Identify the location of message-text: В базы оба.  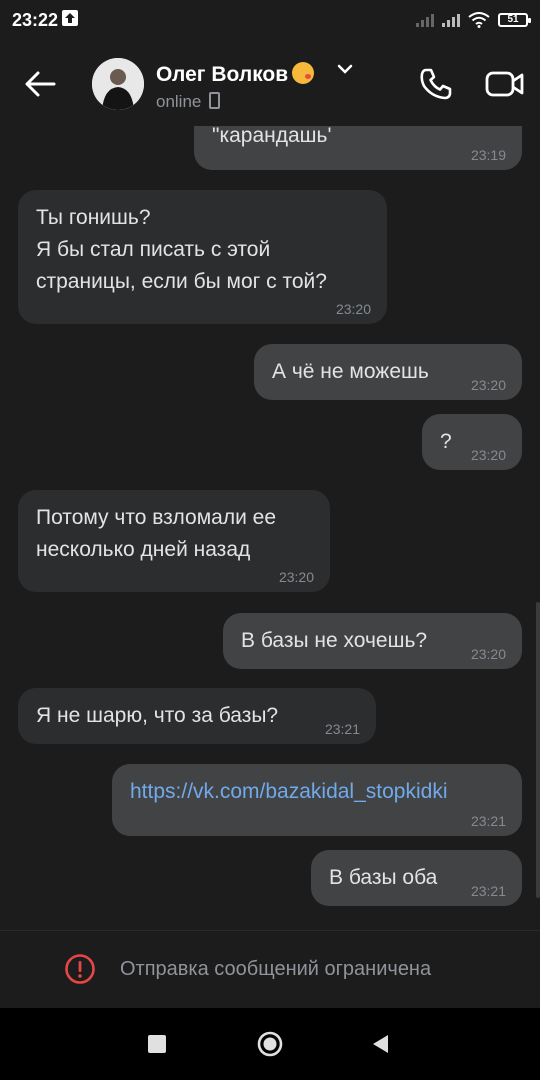
(383, 877).